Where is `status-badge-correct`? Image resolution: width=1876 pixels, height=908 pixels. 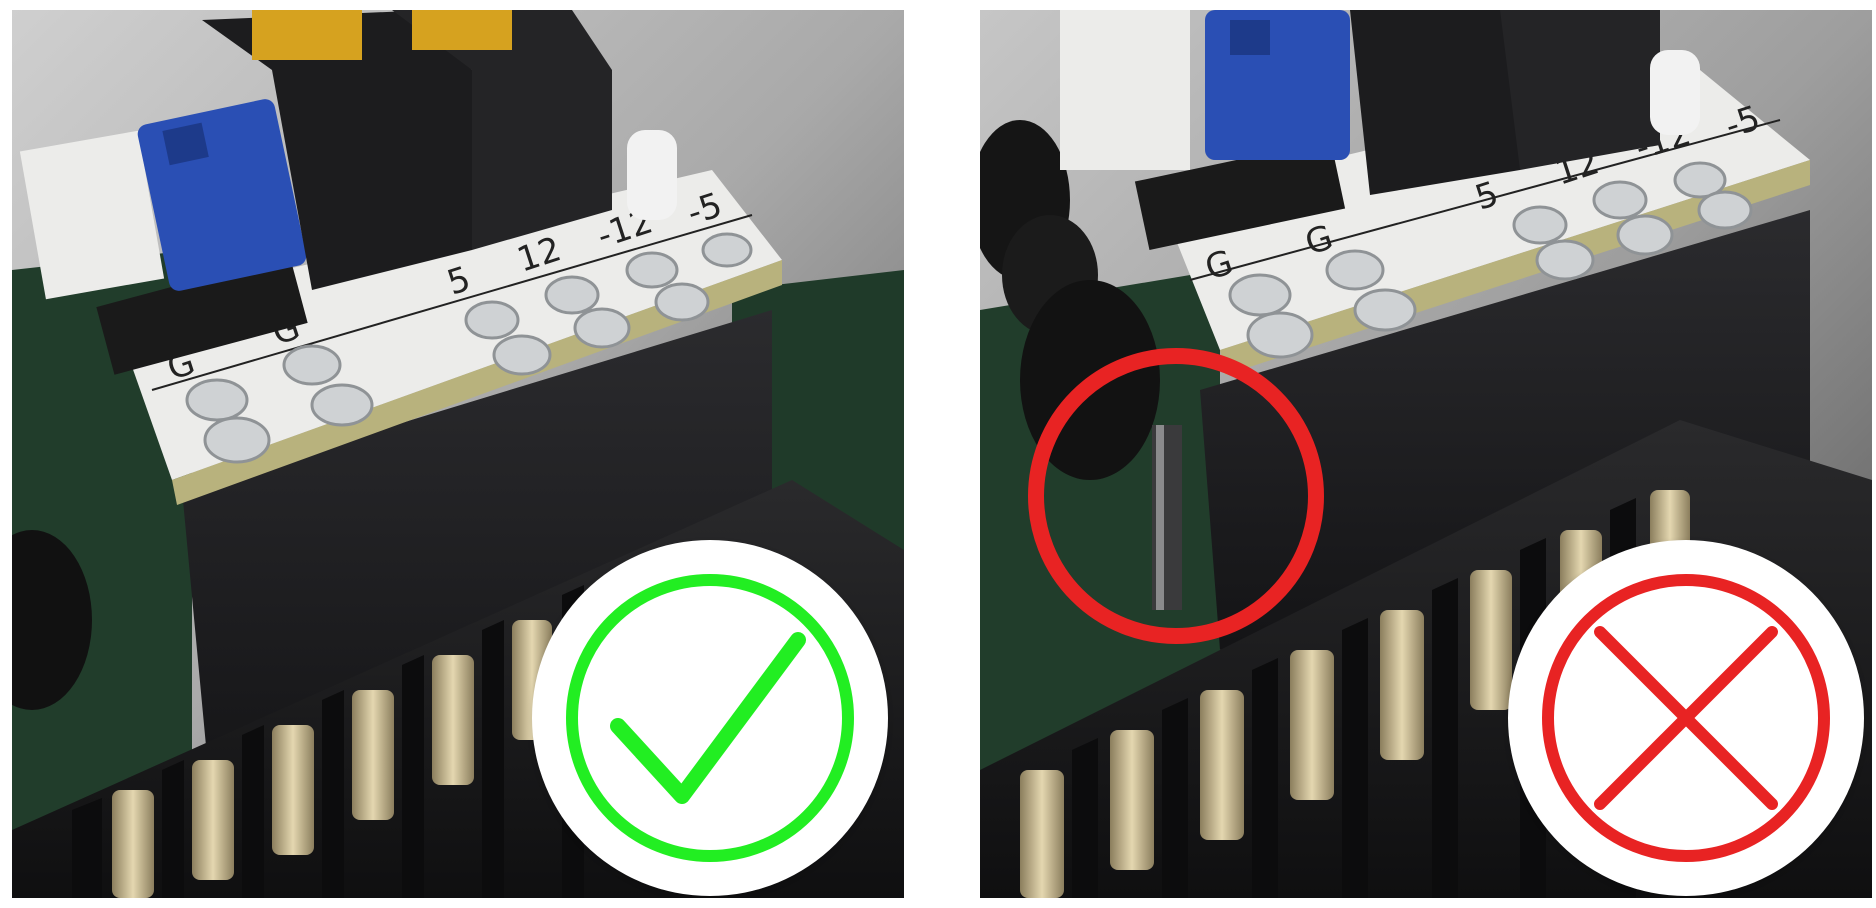
status-badge-correct is located at coordinates (710, 718).